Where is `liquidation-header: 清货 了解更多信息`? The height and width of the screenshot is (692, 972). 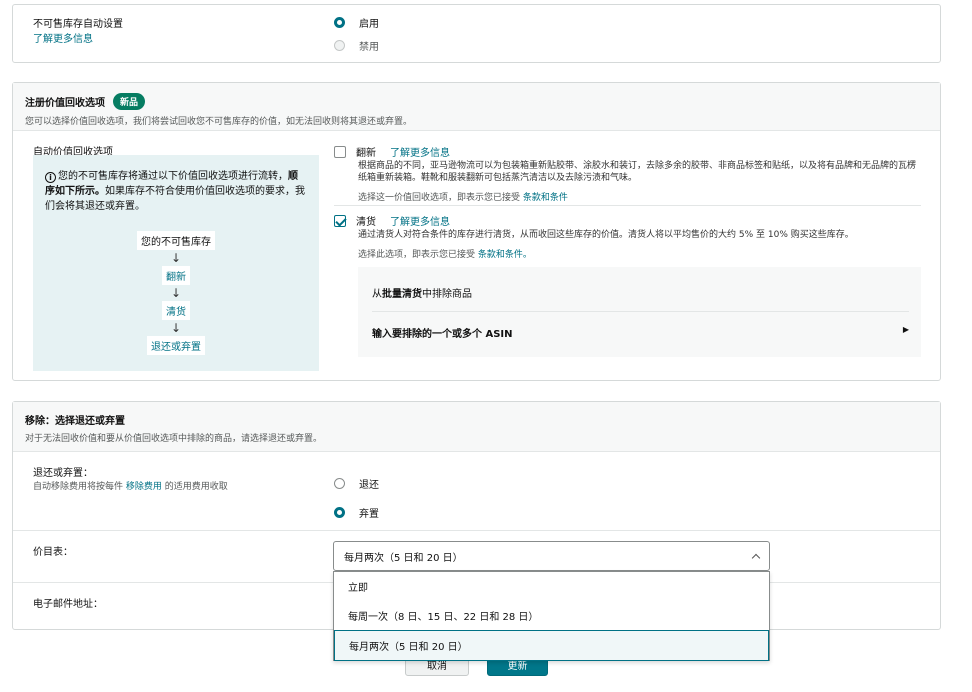
liquidation-header: 清货 了解更多信息 is located at coordinates (629, 220).